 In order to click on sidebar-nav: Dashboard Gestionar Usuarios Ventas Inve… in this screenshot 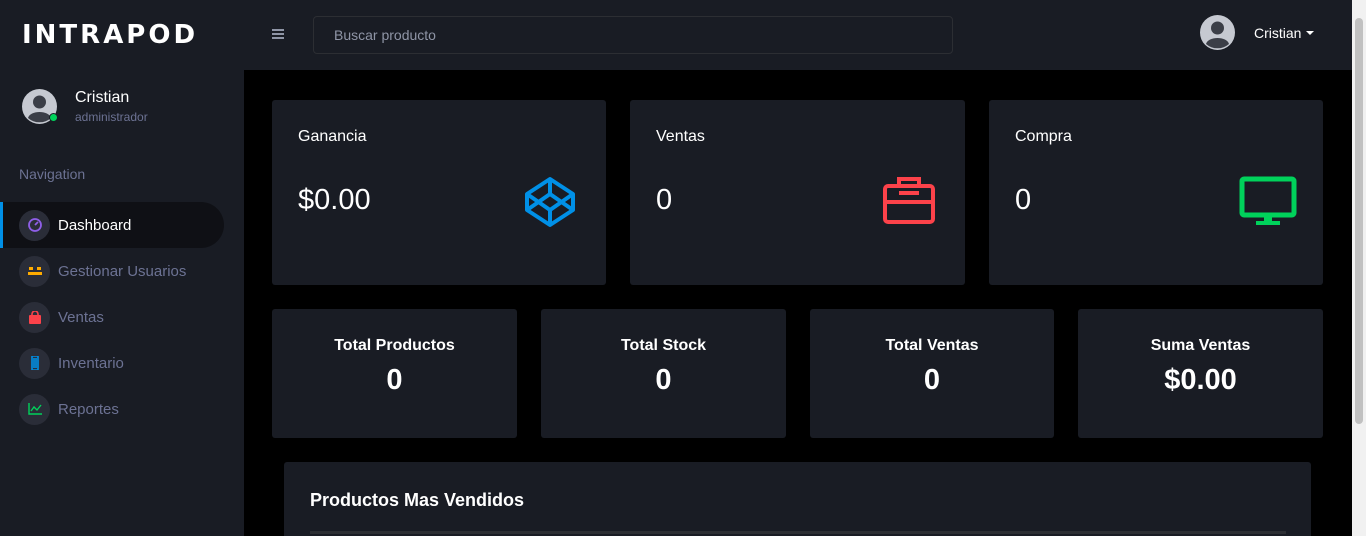, I will do `click(122, 317)`.